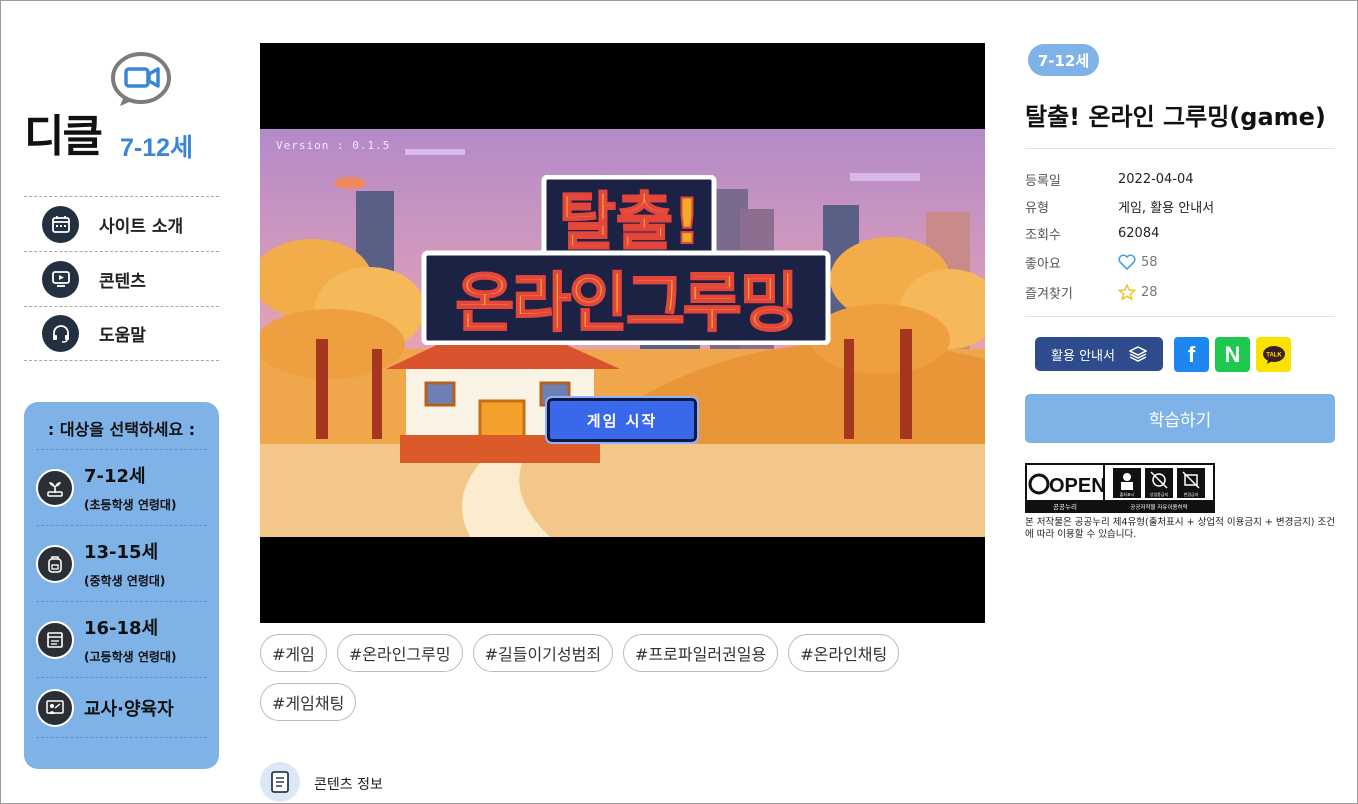 This screenshot has width=1358, height=804. Describe the element at coordinates (124, 107) in the screenshot. I see `site-logo: 디클 7-12세` at that location.